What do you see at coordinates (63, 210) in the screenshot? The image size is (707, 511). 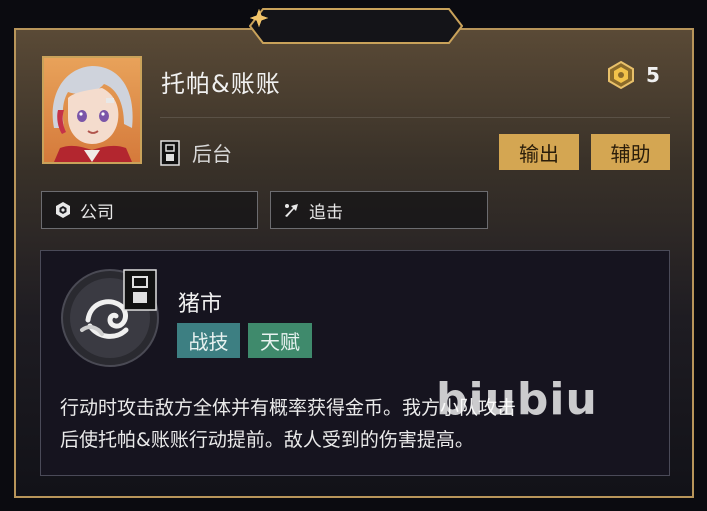 I see `company-icon` at bounding box center [63, 210].